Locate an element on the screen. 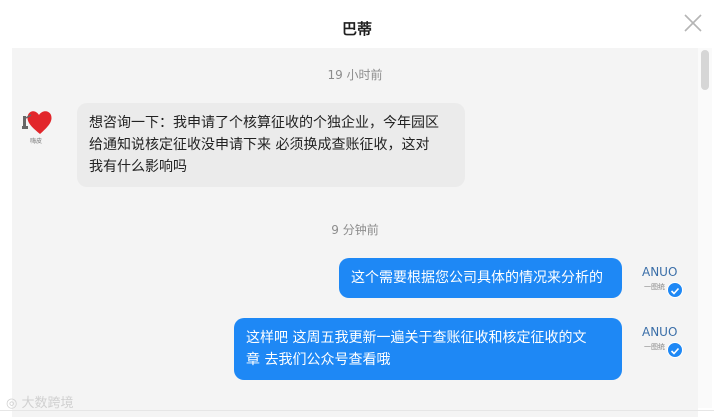 Image resolution: width=714 pixels, height=417 pixels. watermark-text: 大数跨境 is located at coordinates (47, 403).